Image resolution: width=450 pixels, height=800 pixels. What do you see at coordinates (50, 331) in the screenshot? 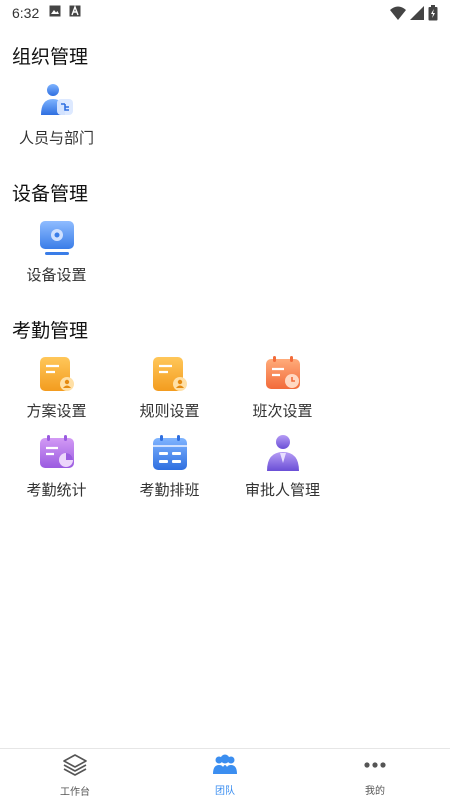
I see `section-title: 考勤管理` at bounding box center [50, 331].